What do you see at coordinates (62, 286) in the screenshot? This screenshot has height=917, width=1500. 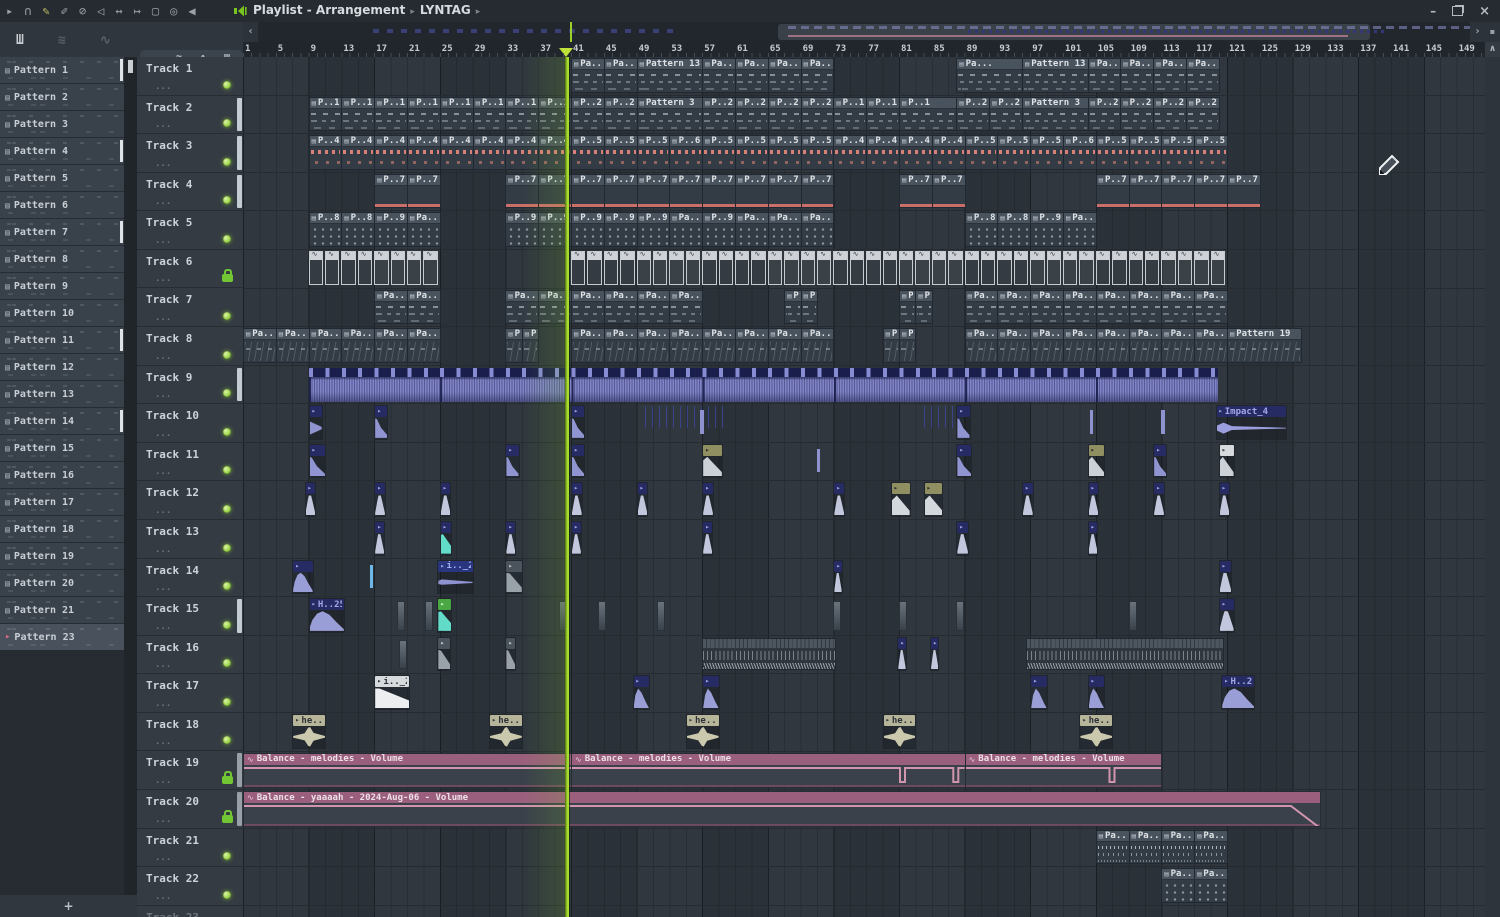 I see `pattern-list-item: ▤ Pattern 9` at bounding box center [62, 286].